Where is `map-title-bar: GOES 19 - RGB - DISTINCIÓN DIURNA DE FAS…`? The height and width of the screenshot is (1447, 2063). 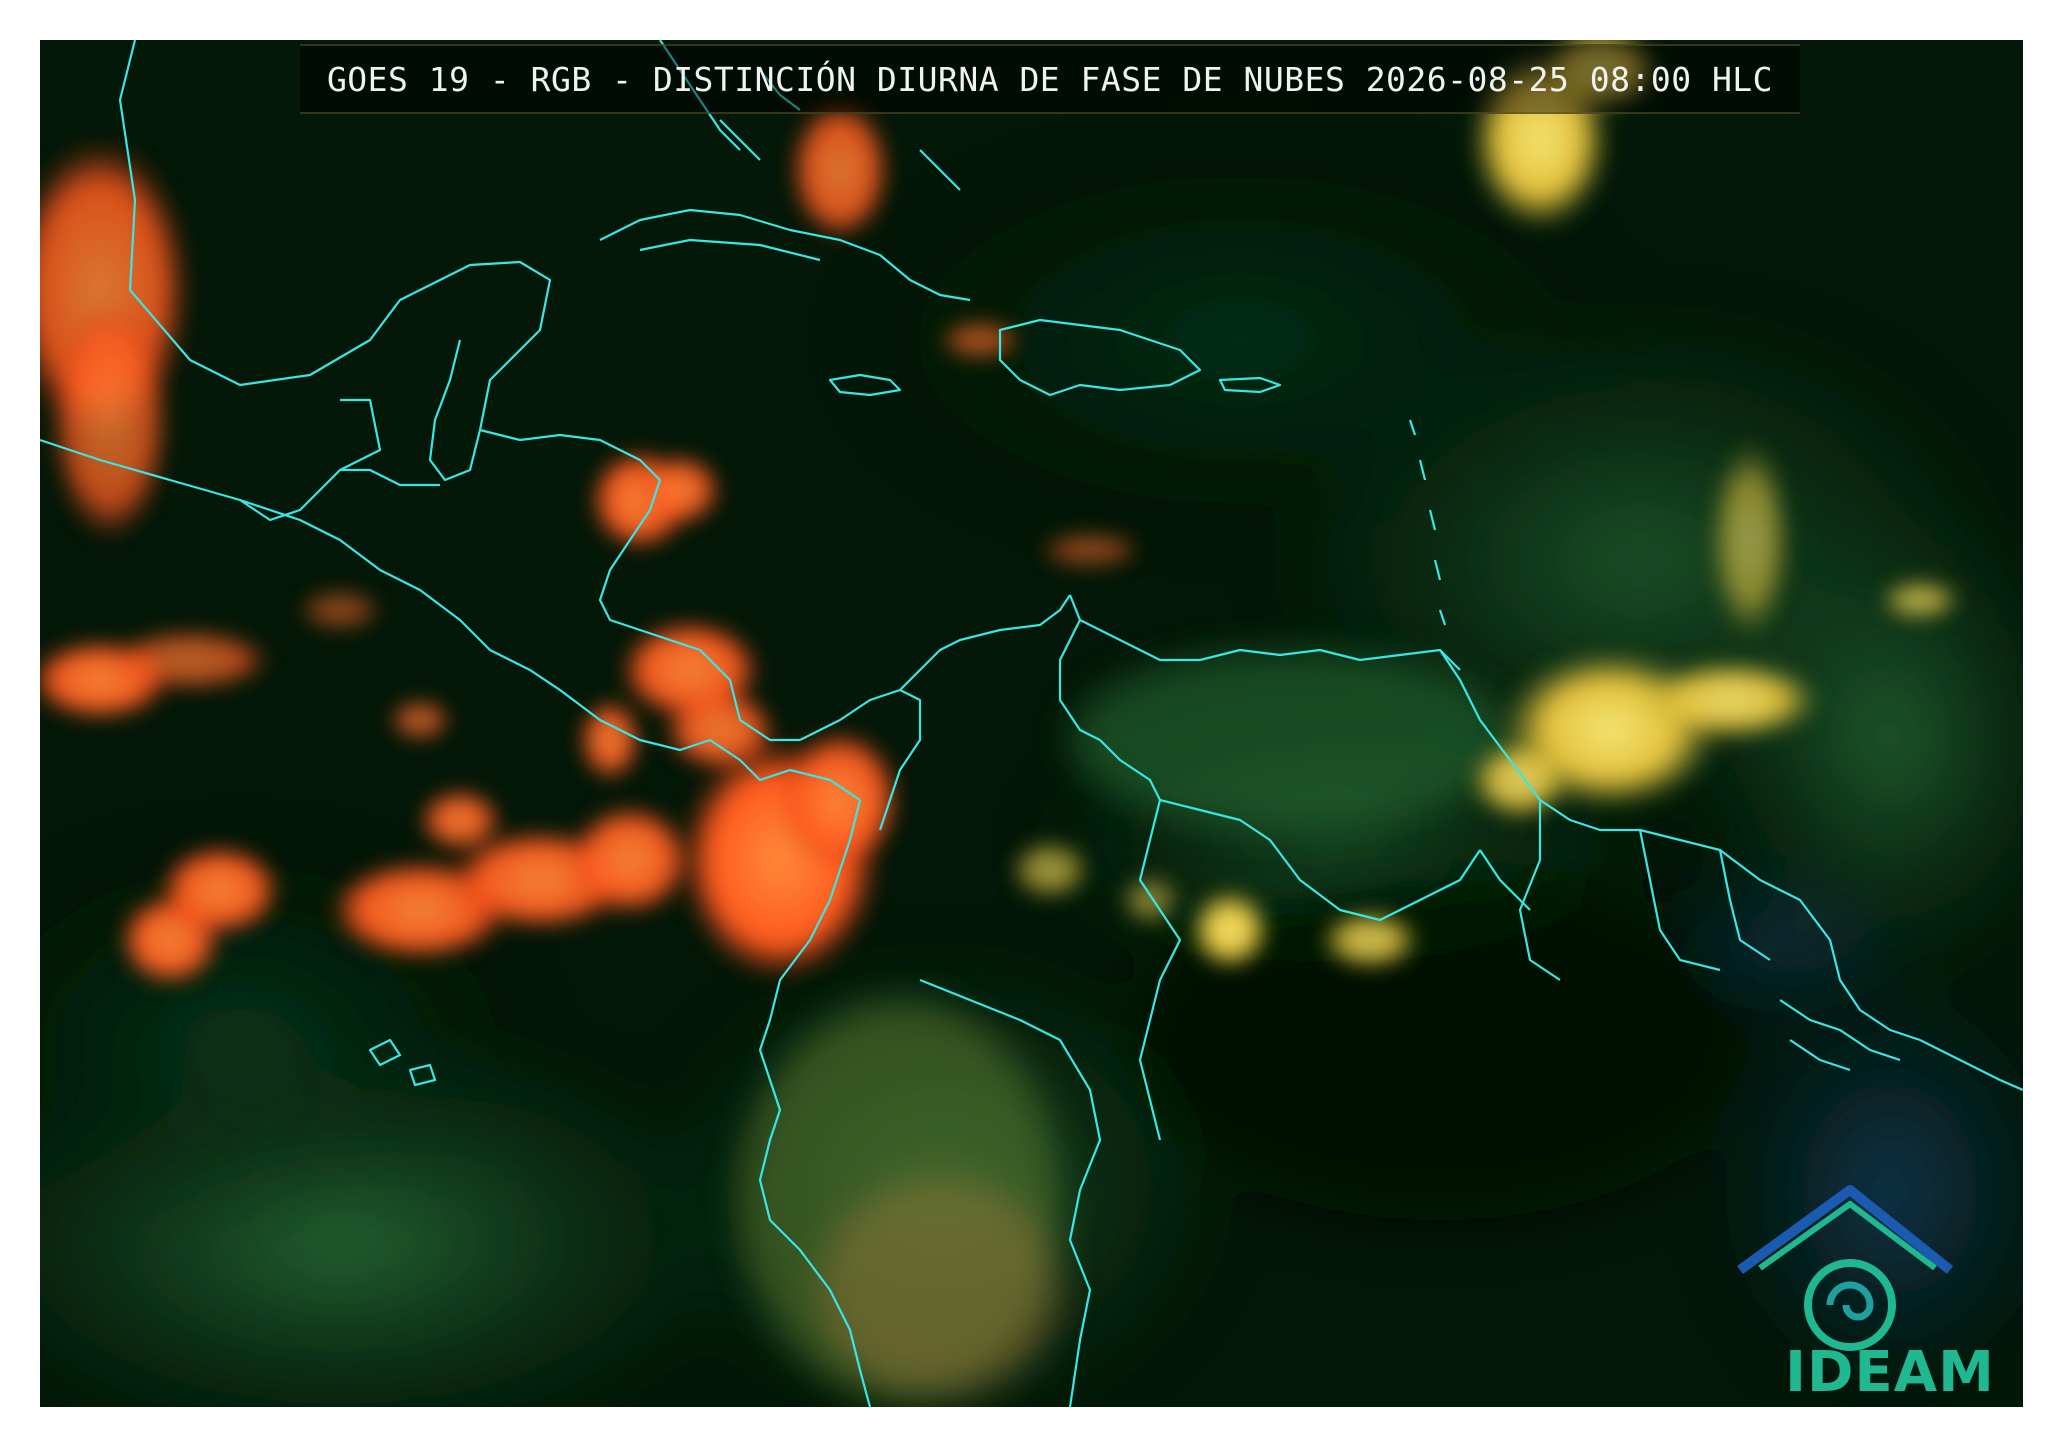
map-title-bar: GOES 19 - RGB - DISTINCIÓN DIURNA DE FAS… is located at coordinates (1050, 79).